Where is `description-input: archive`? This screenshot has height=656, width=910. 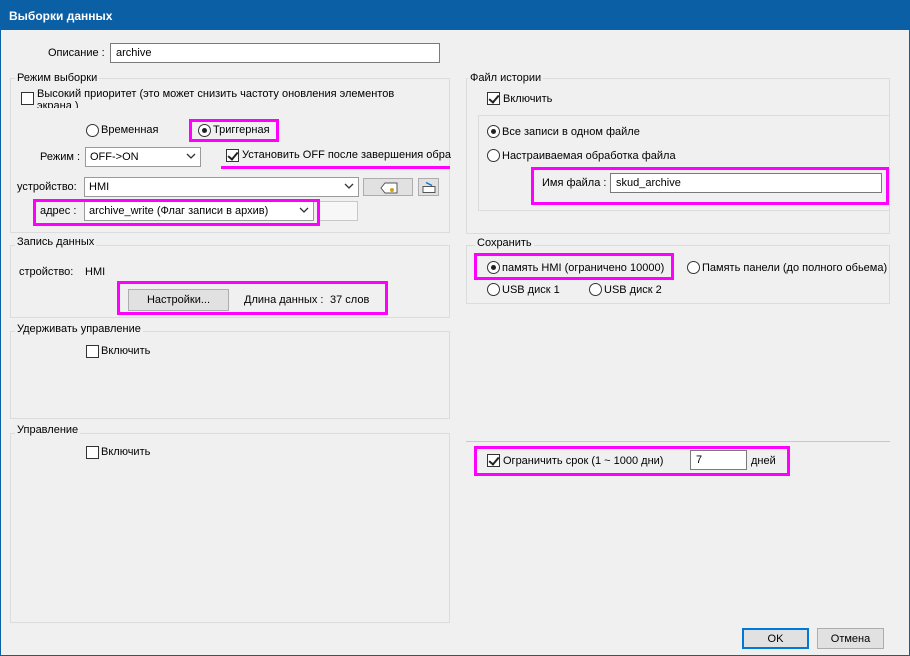
description-input: archive is located at coordinates (275, 53).